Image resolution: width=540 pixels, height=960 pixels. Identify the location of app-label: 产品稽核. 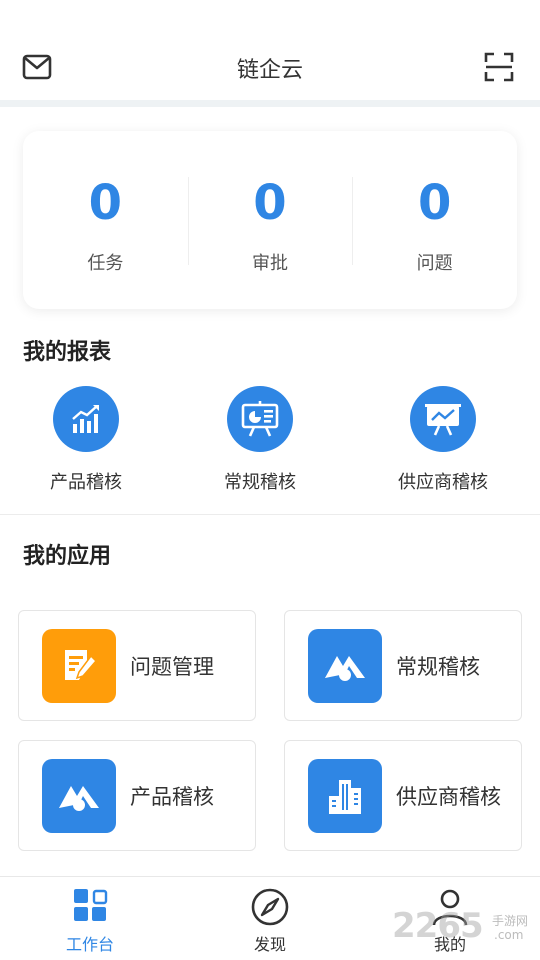
(172, 796).